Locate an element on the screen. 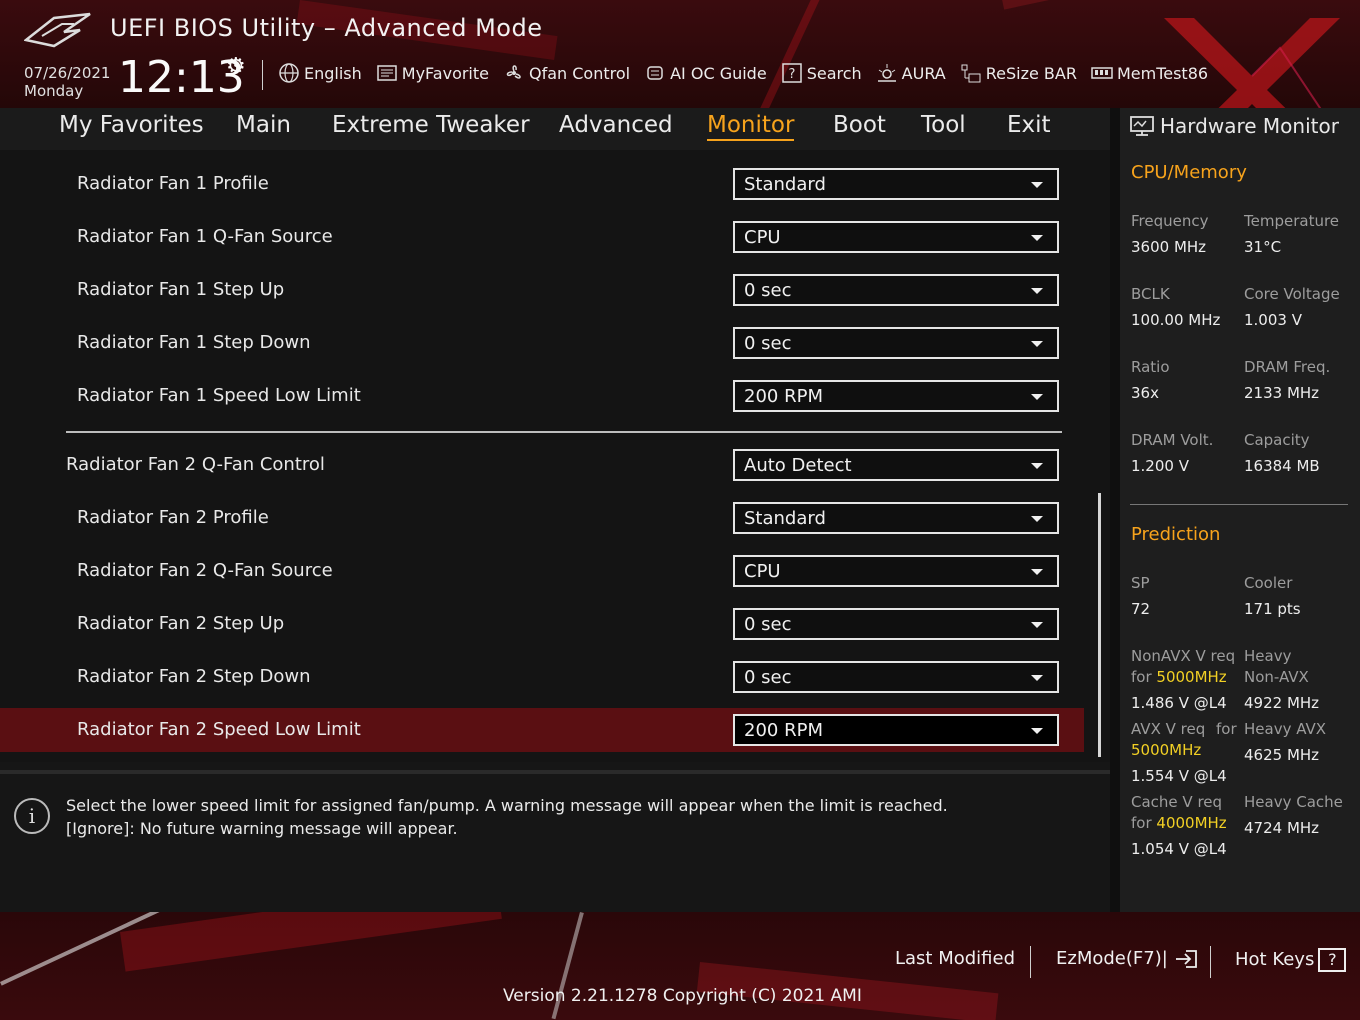  tab-main: Main is located at coordinates (263, 125).